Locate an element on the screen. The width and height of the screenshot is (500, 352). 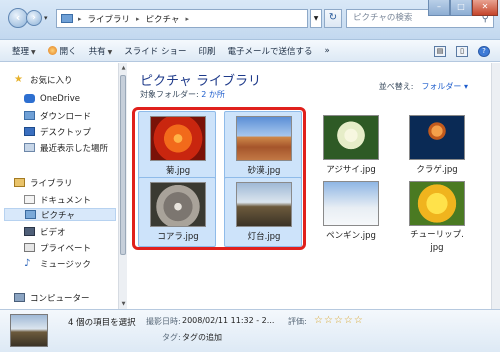
refresh-button: ↻ is located at coordinates (333, 18).